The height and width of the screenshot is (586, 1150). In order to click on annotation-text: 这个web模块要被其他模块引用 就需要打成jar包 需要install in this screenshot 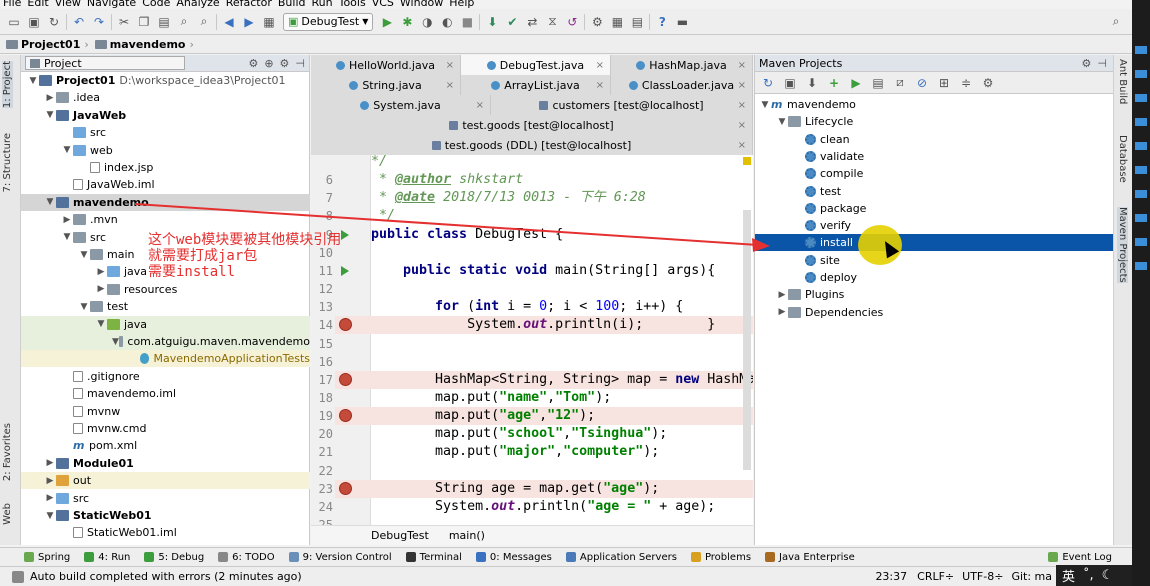, I will do `click(244, 256)`.